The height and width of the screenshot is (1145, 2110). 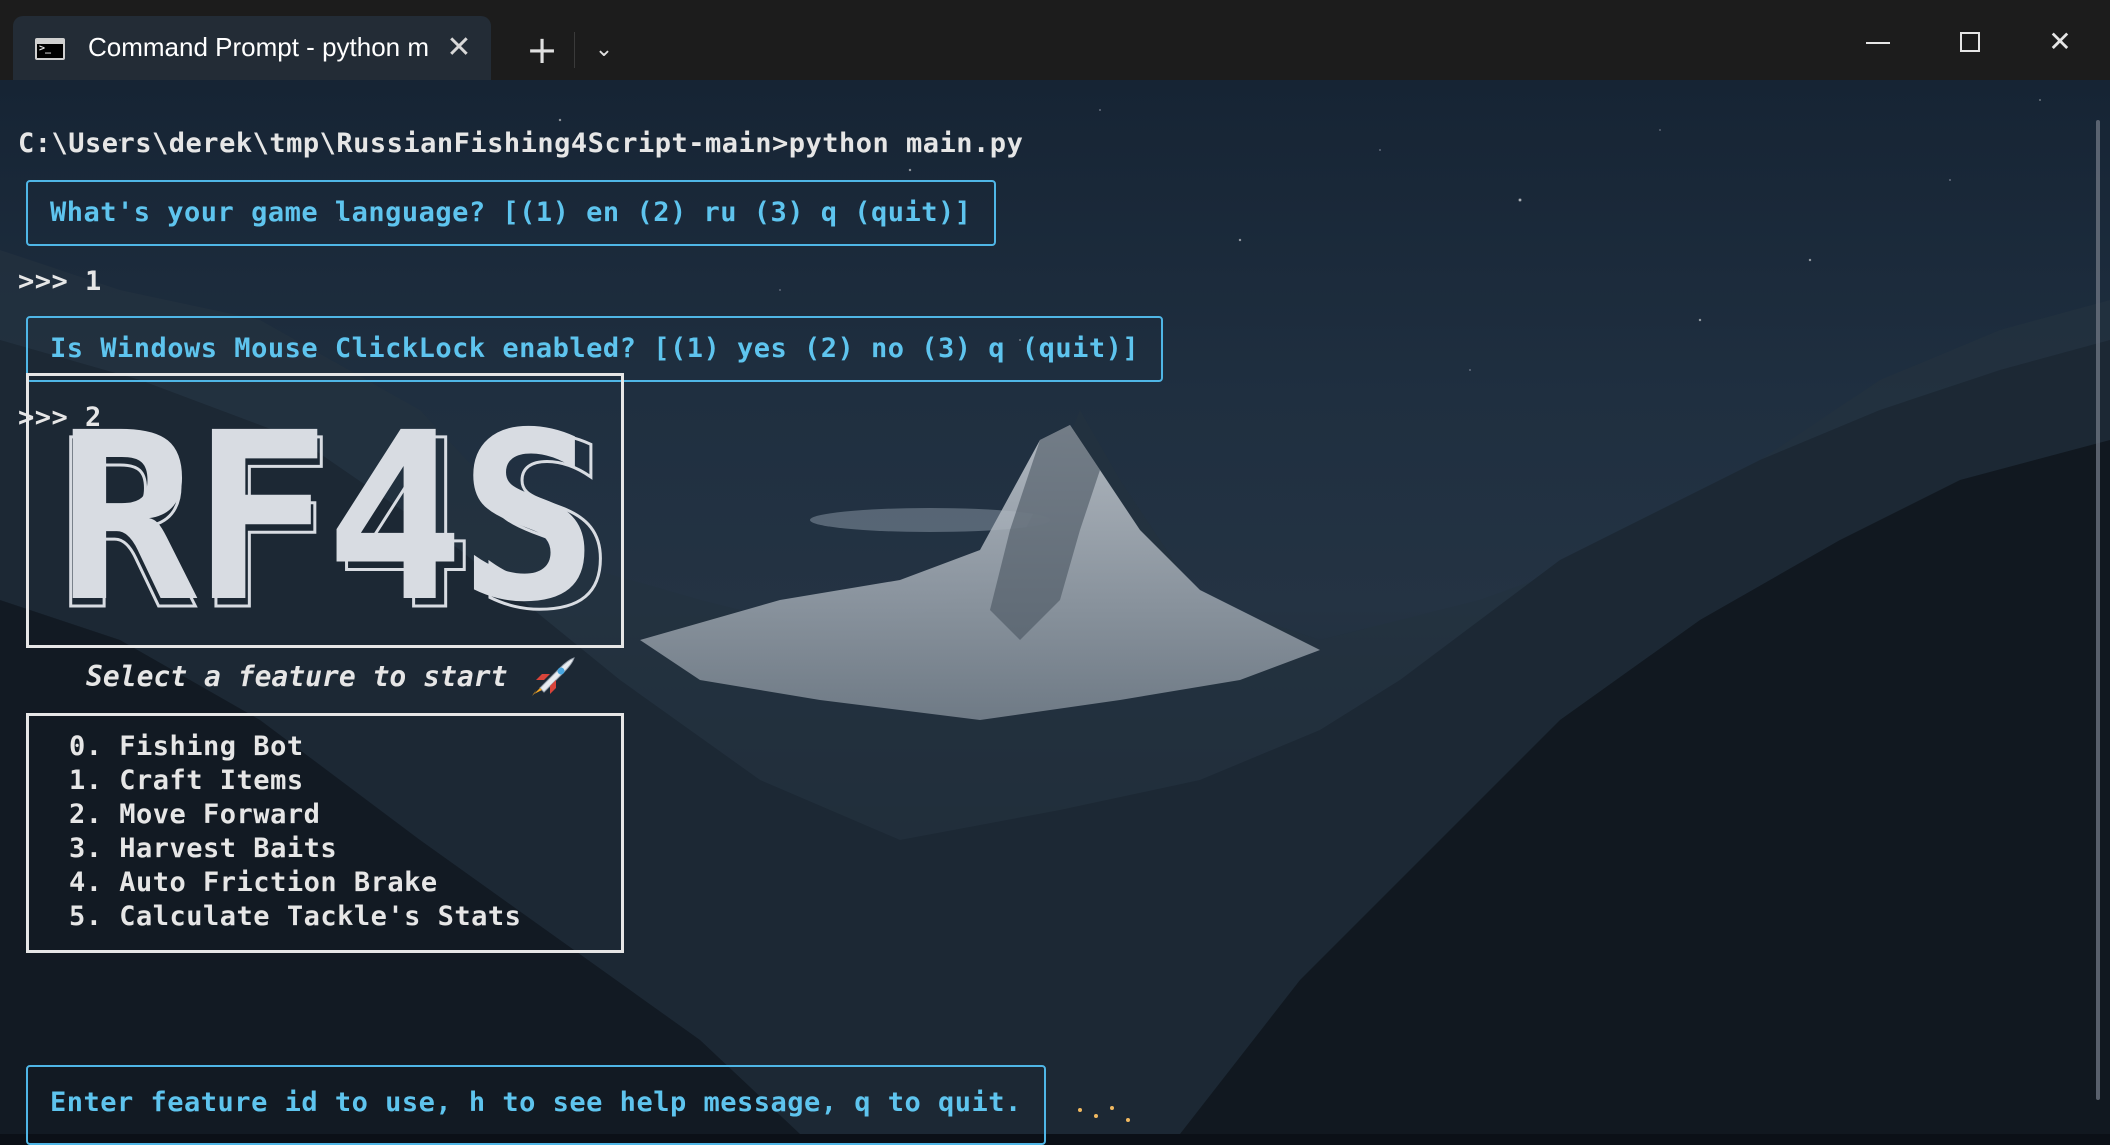 I want to click on scrollbar, so click(x=2098, y=610).